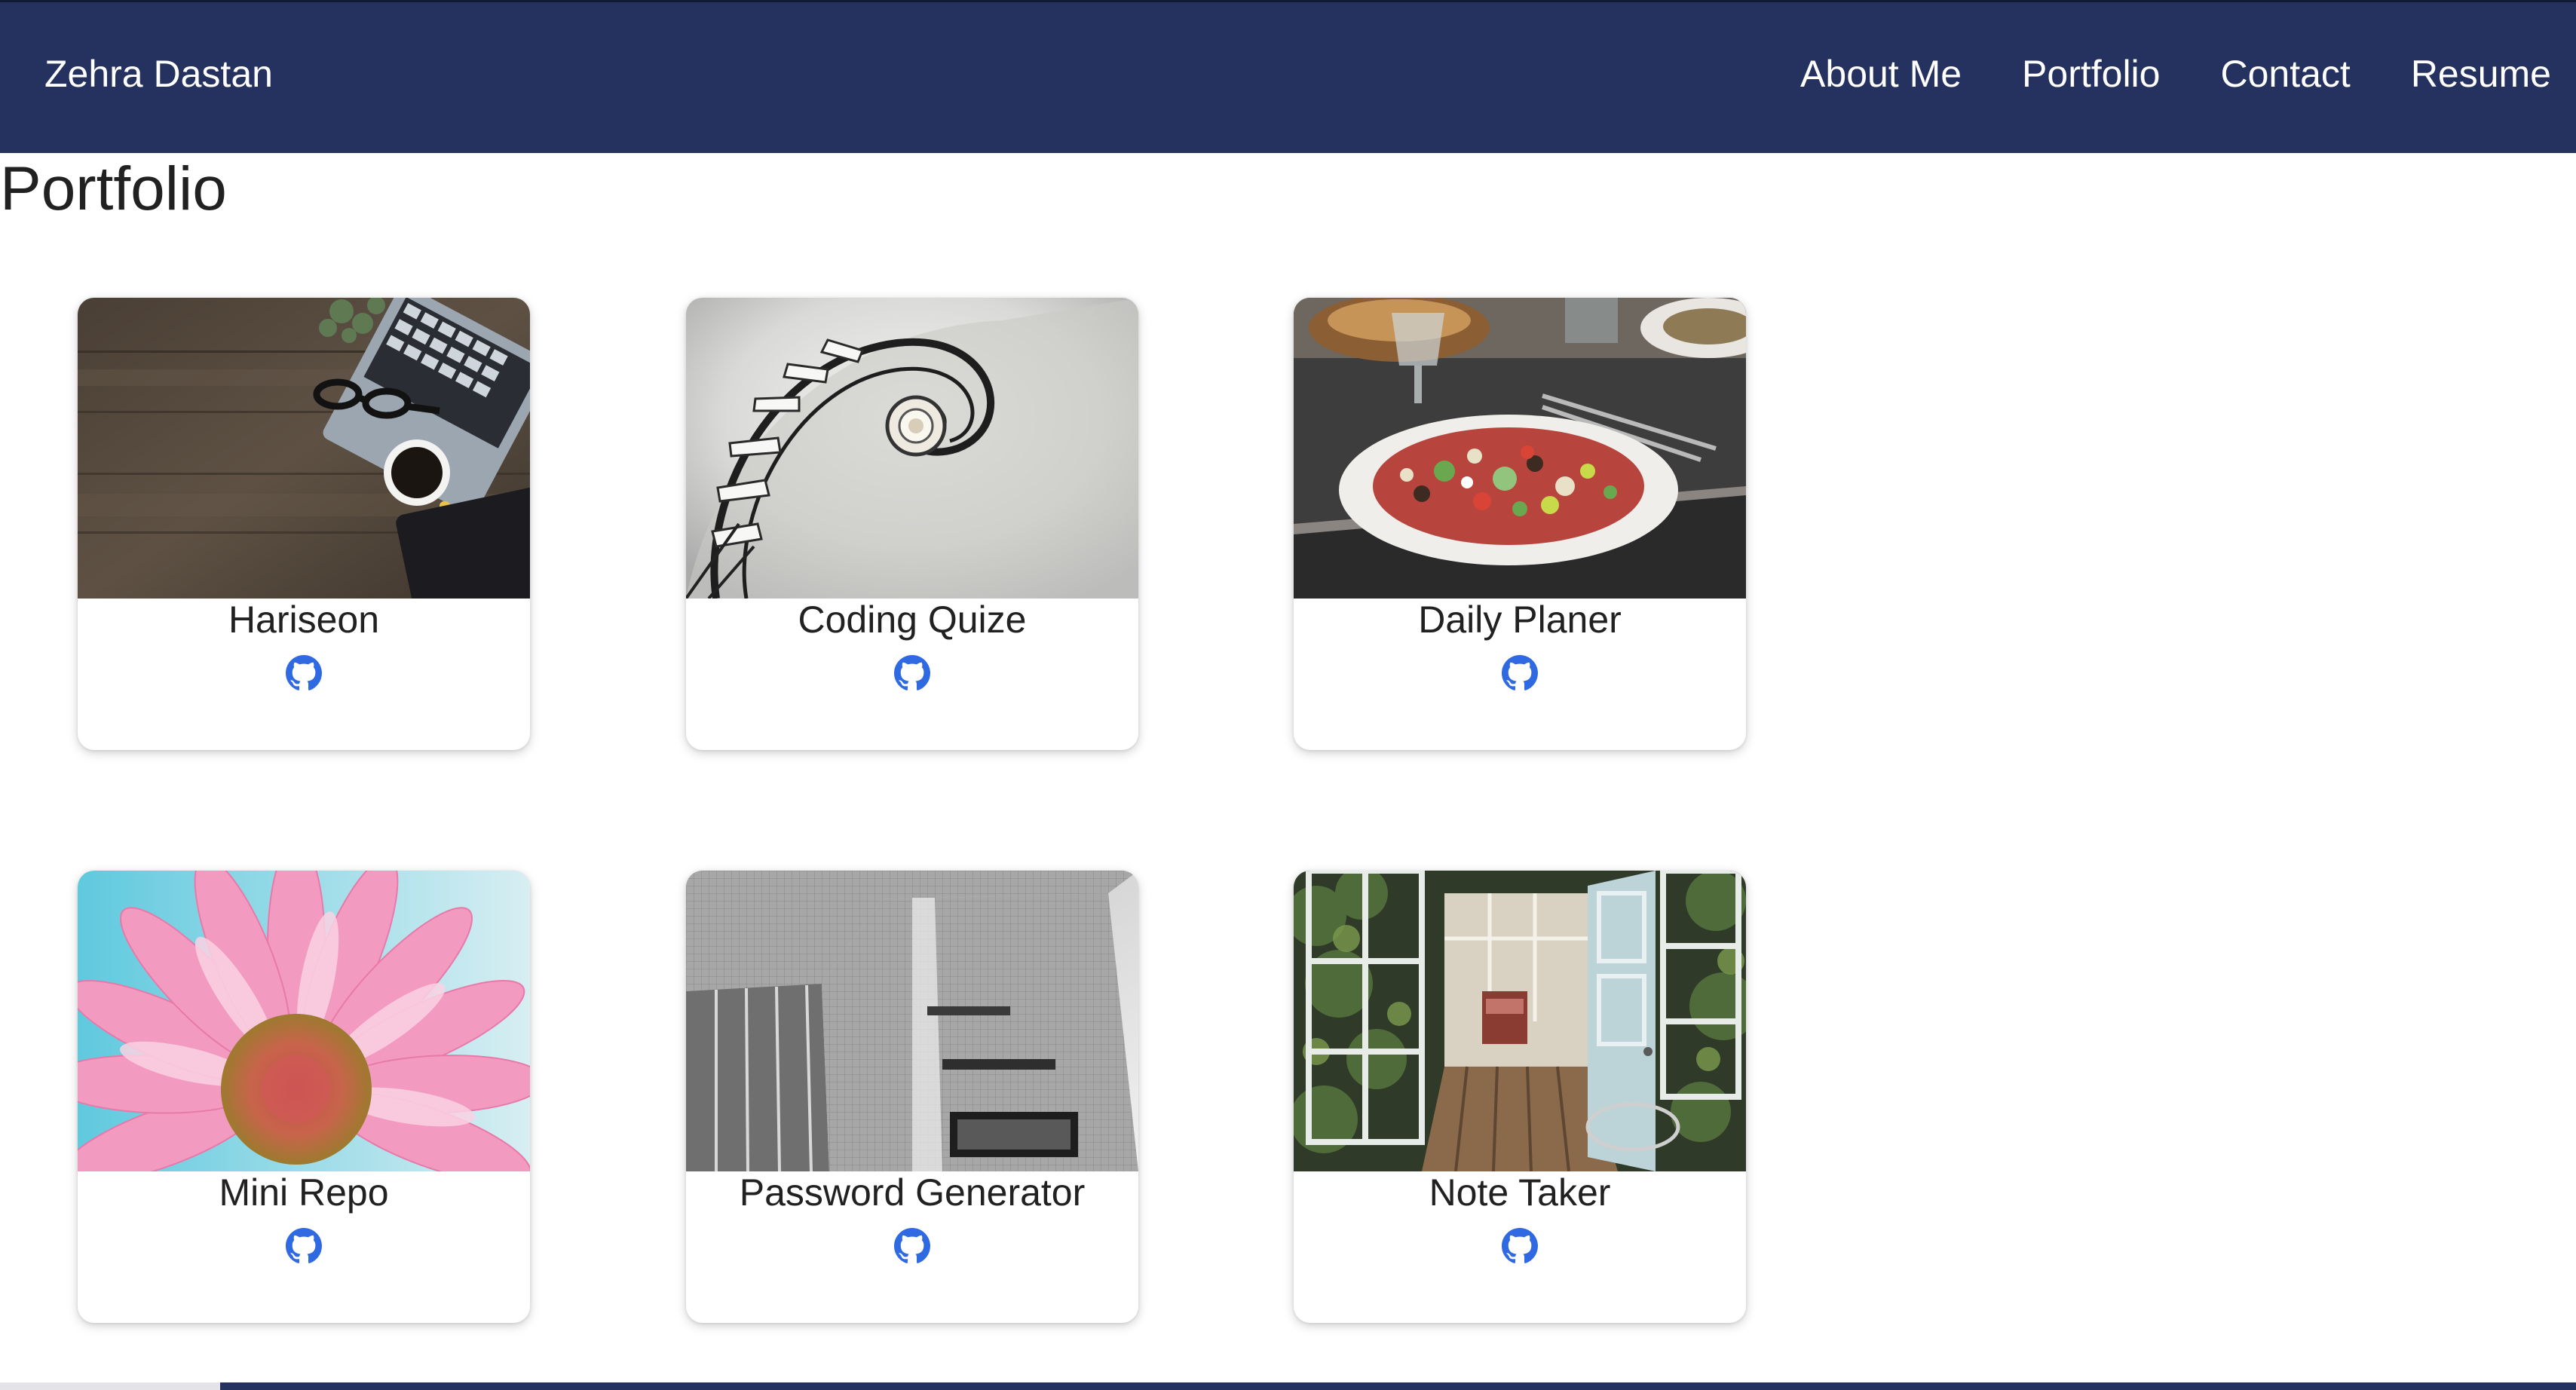  Describe the element at coordinates (912, 1021) in the screenshot. I see `project-image-building` at that location.